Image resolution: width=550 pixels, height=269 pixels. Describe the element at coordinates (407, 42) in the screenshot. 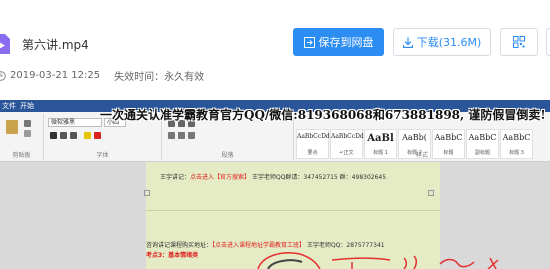

I see `download-icon` at that location.